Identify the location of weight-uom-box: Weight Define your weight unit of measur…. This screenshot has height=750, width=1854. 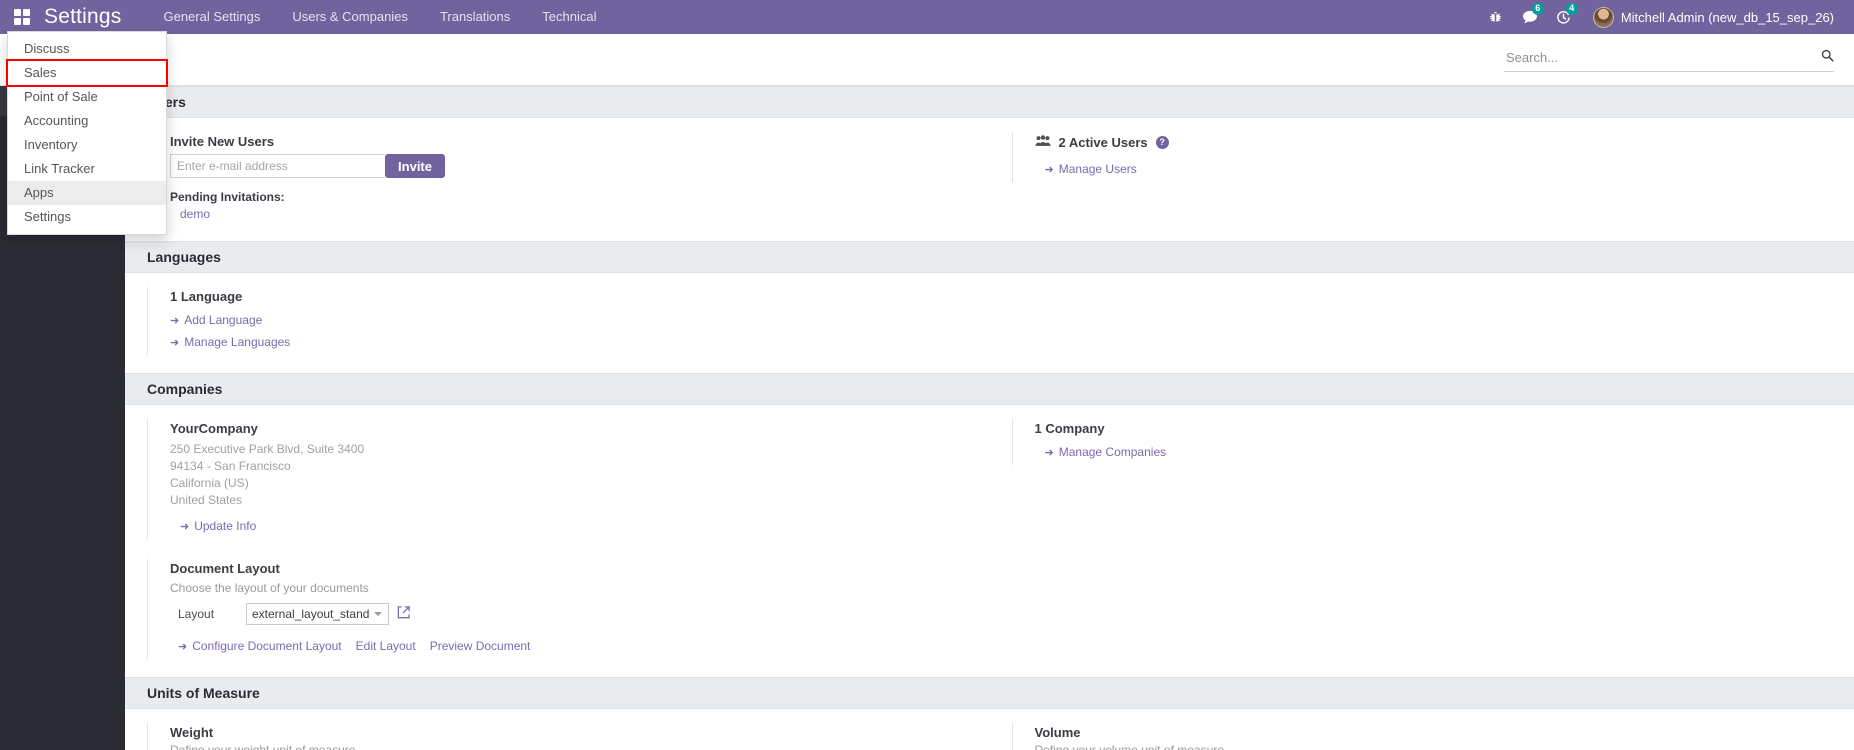
(568, 736).